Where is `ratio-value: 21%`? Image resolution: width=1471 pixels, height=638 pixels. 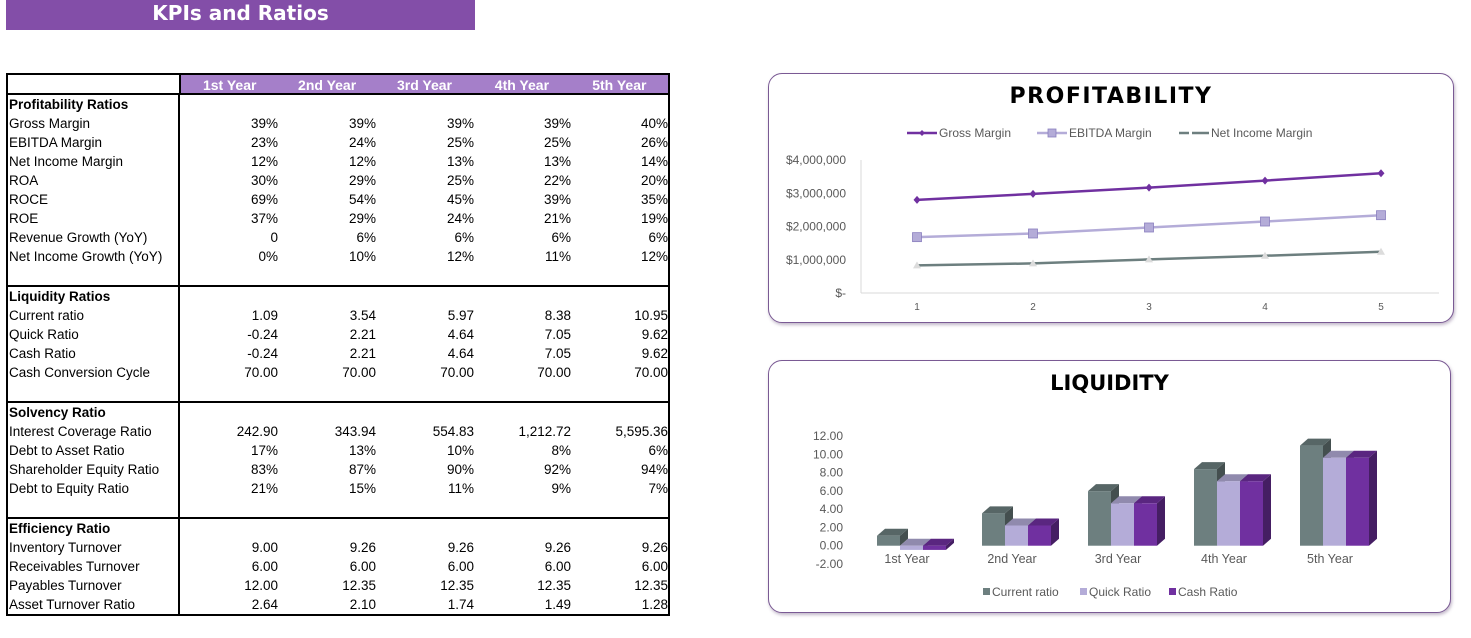
ratio-value: 21% is located at coordinates (264, 488).